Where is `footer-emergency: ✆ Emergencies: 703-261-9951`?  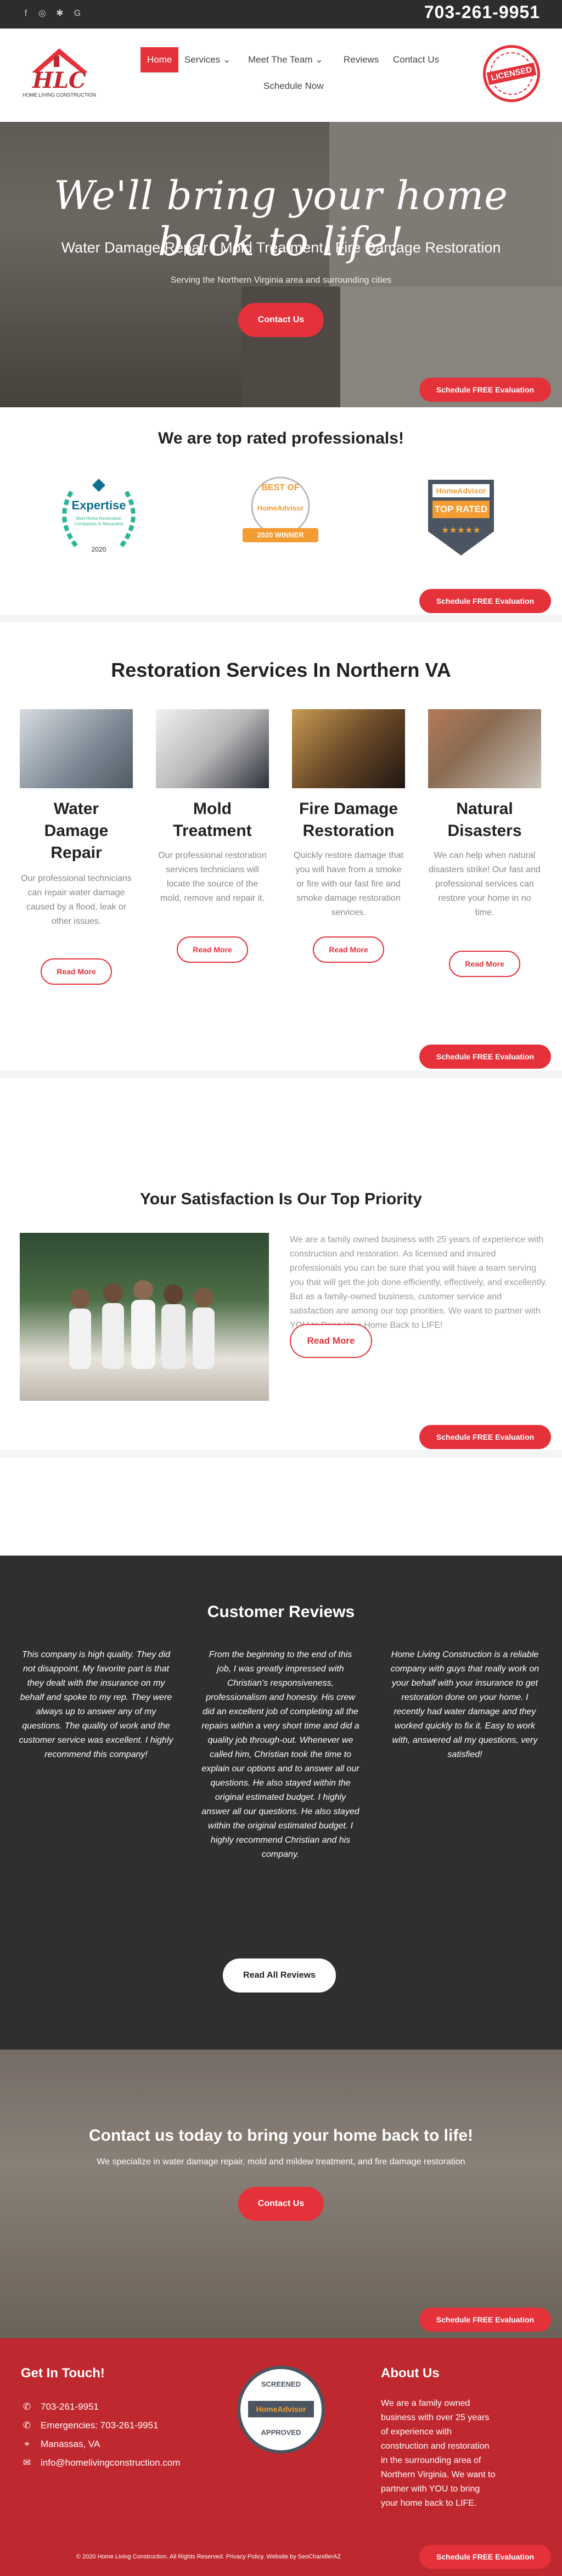 footer-emergency: ✆ Emergencies: 703-261-9951 is located at coordinates (90, 2426).